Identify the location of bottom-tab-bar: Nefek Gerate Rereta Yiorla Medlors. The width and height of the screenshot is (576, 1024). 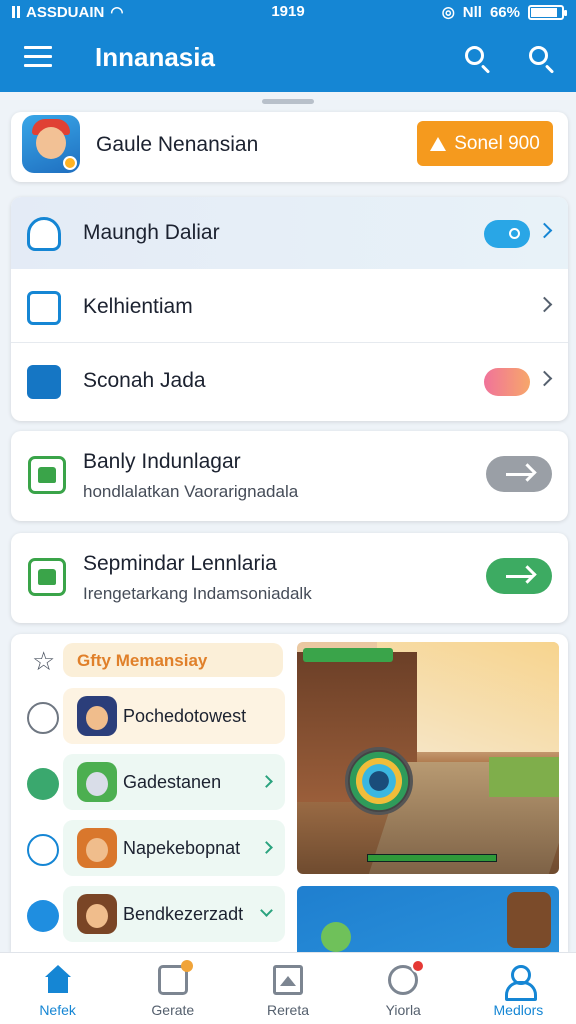
(288, 988).